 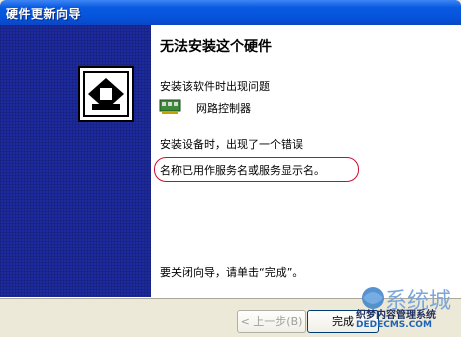 What do you see at coordinates (170, 106) in the screenshot?
I see `network-card-icon` at bounding box center [170, 106].